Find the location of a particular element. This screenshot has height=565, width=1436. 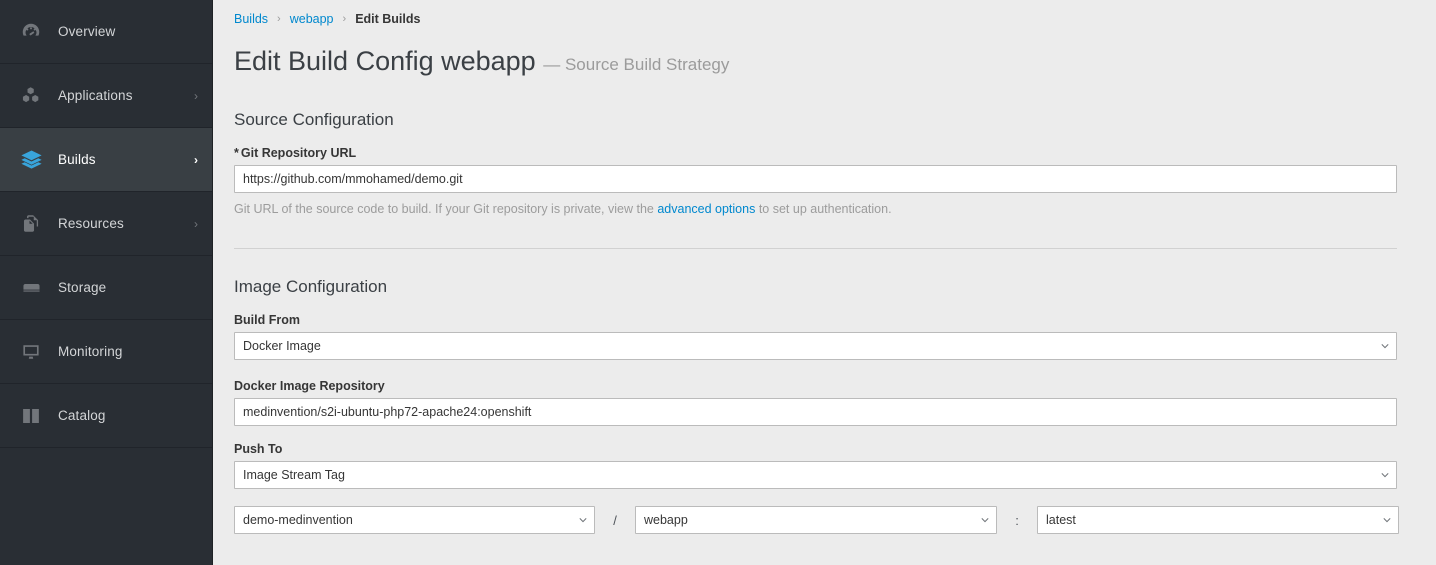

layers-stack-icon is located at coordinates (31, 160).